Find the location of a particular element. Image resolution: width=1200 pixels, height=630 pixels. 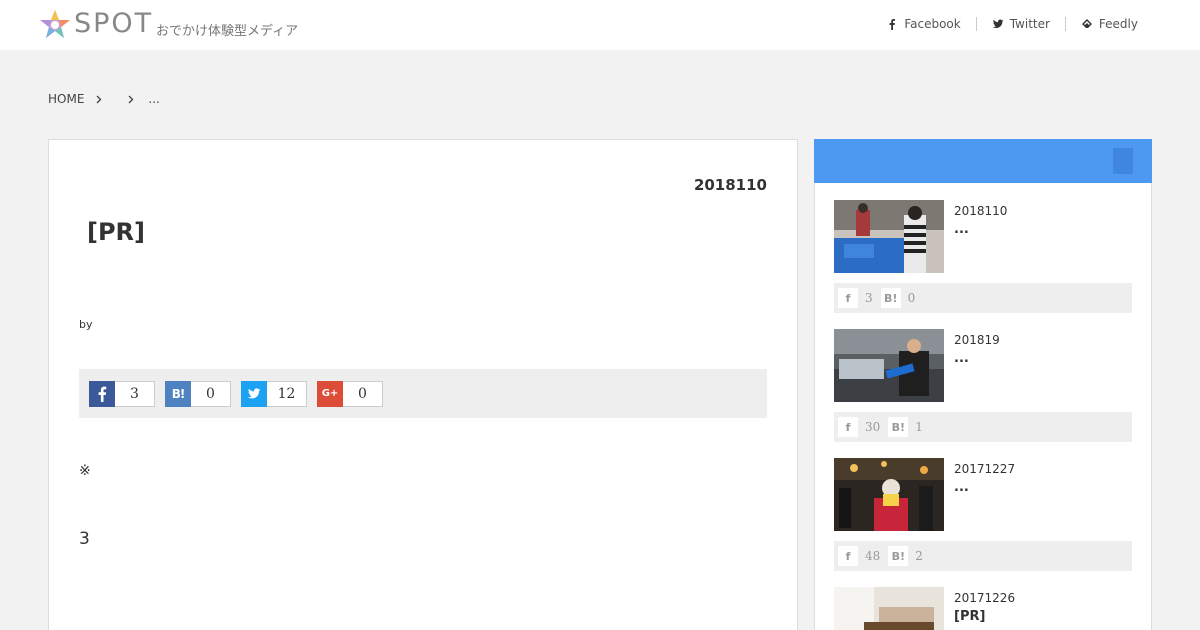

feedly-link-label: Feedly is located at coordinates (1118, 24).